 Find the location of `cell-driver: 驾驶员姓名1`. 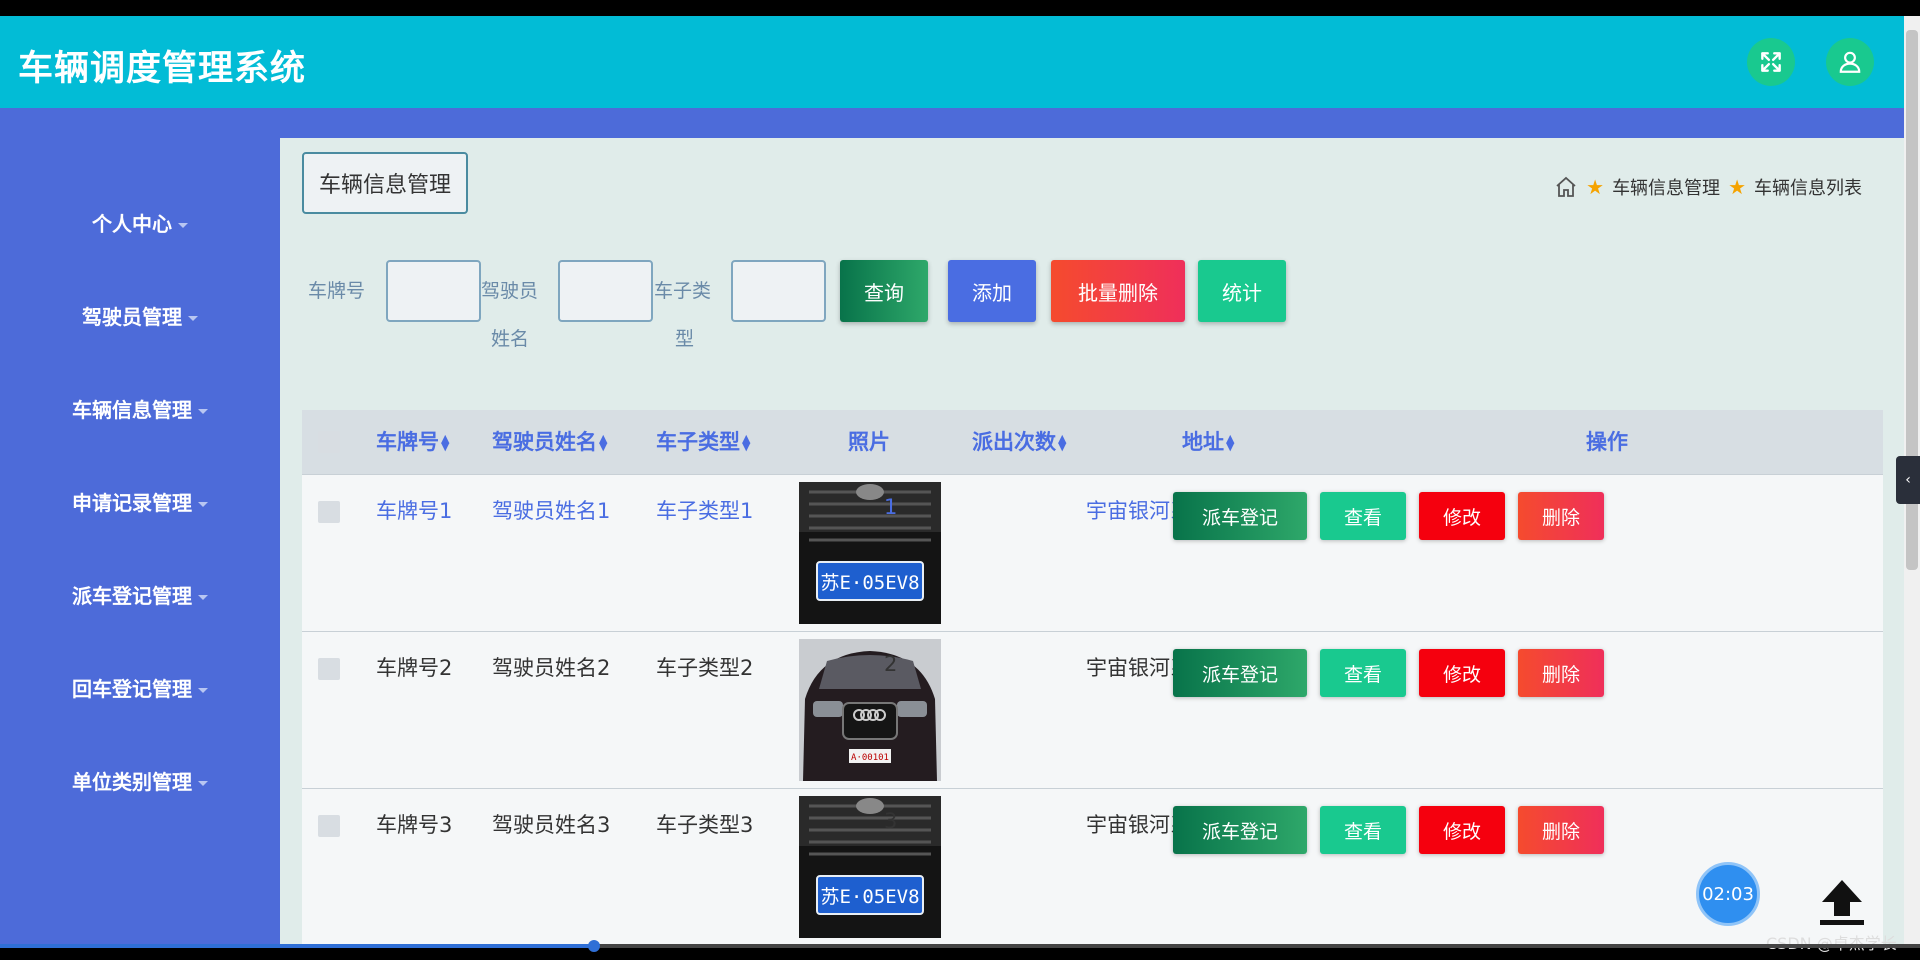

cell-driver: 驾驶员姓名1 is located at coordinates (551, 511).